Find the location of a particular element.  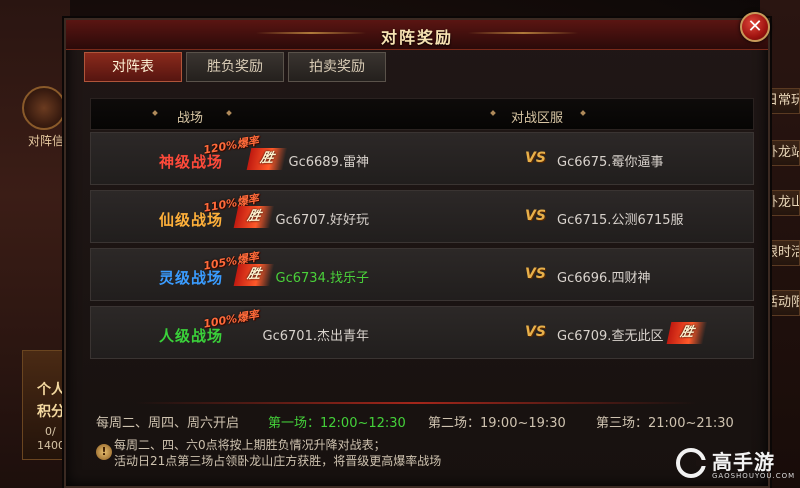

server-a: Gc6734.找乐子 is located at coordinates (322, 278).